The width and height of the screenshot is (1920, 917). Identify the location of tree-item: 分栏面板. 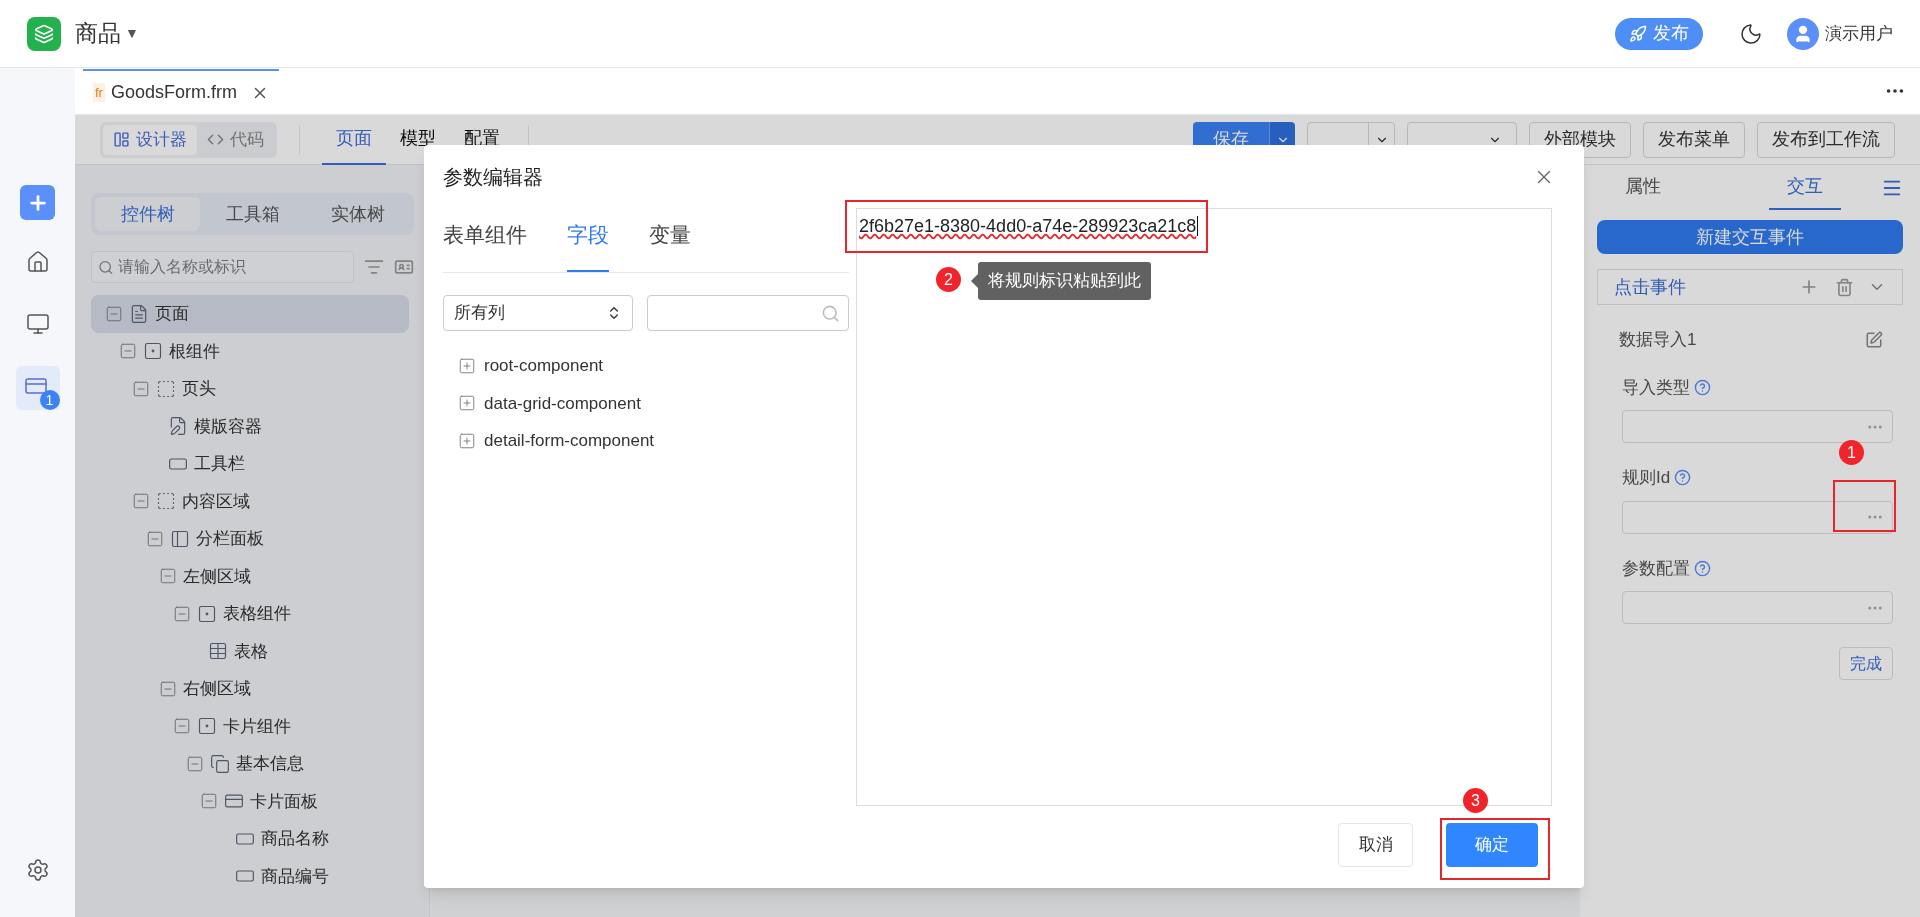
(250, 539).